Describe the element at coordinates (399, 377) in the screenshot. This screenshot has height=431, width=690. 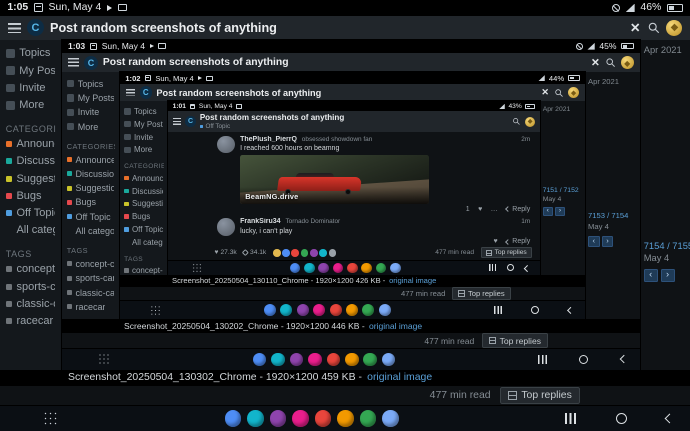
I see `original-image-link: original image` at that location.